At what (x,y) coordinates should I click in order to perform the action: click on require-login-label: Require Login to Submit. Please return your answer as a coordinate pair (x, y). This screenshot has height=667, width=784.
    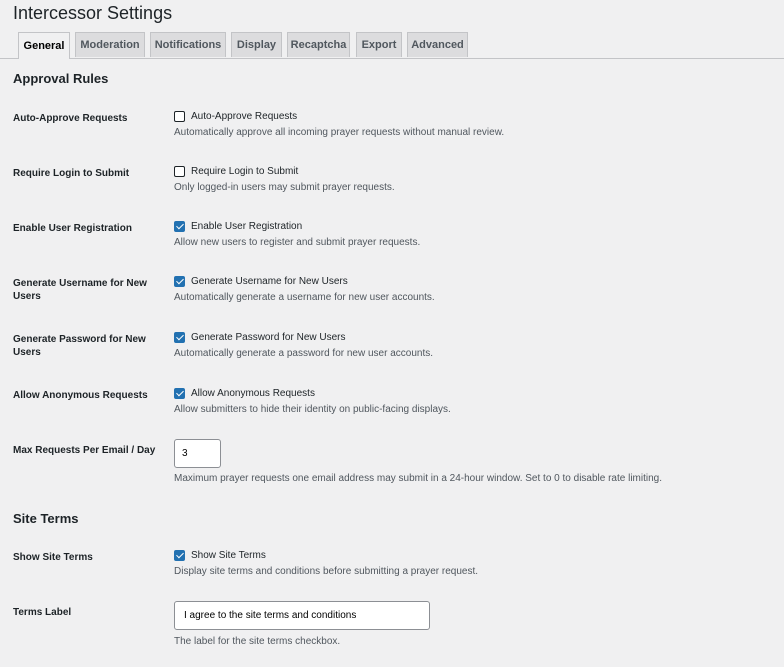
    Looking at the image, I should click on (71, 173).